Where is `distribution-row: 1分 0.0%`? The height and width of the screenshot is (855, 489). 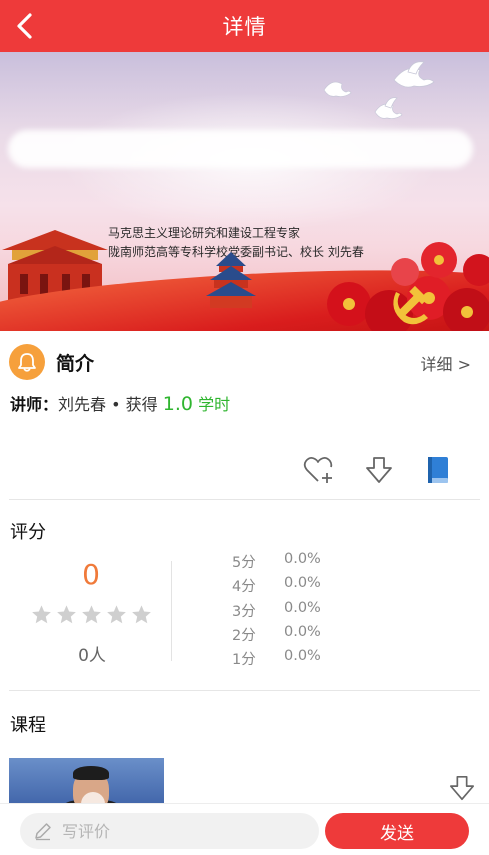
distribution-row: 1分 0.0% is located at coordinates (288, 660).